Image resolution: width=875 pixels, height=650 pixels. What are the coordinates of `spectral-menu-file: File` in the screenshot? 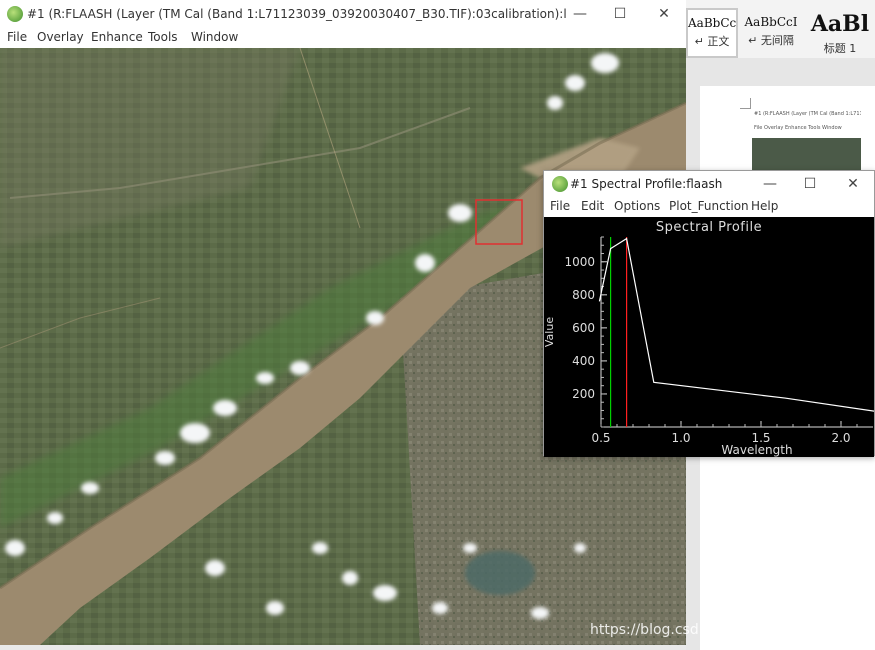 It's located at (560, 206).